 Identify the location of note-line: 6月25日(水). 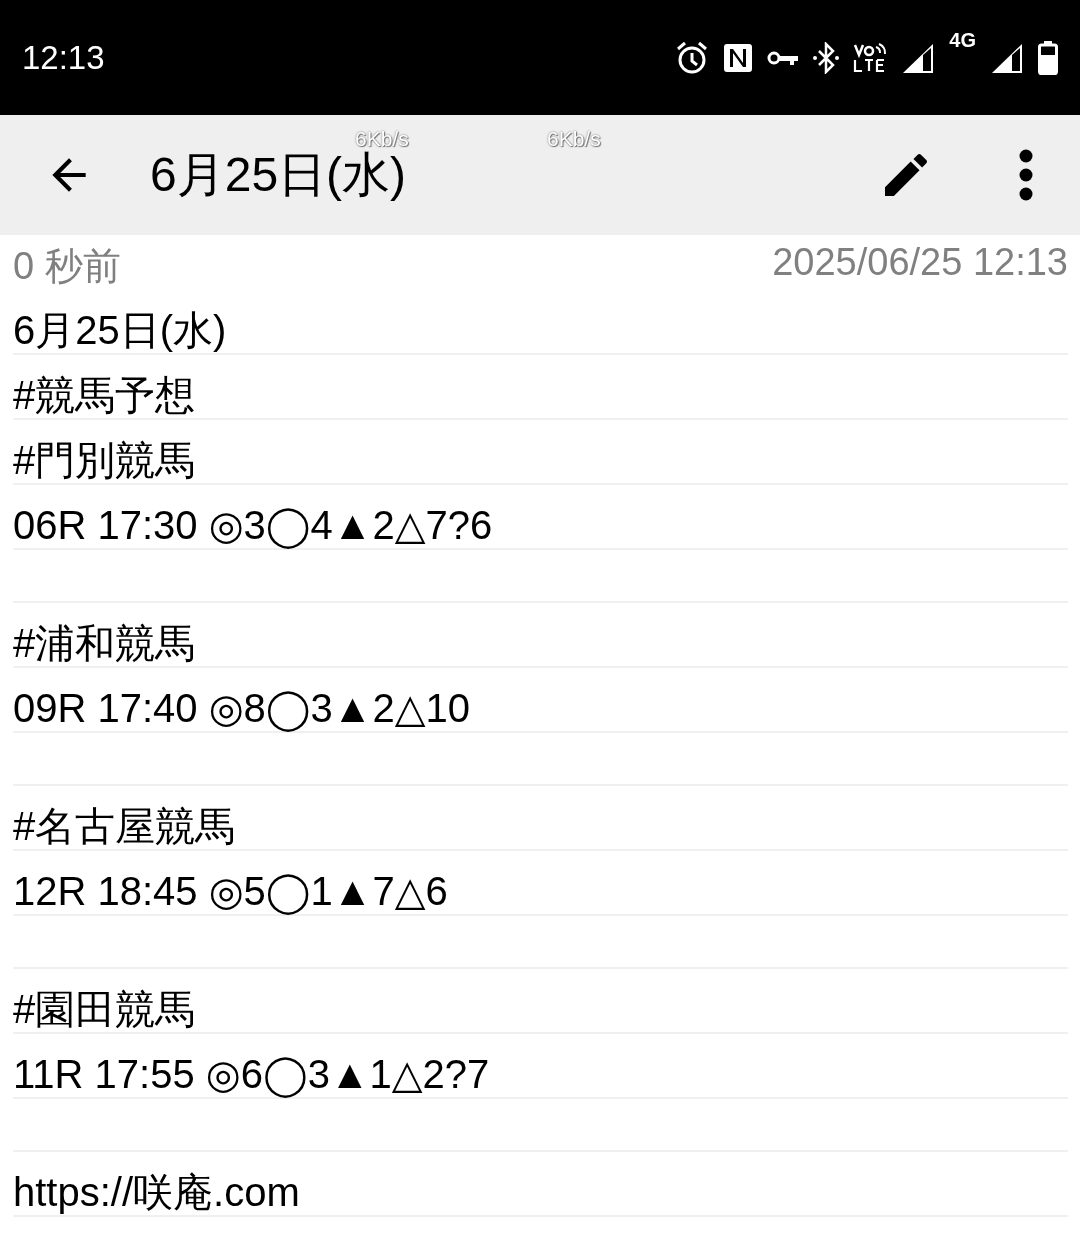
(120, 330).